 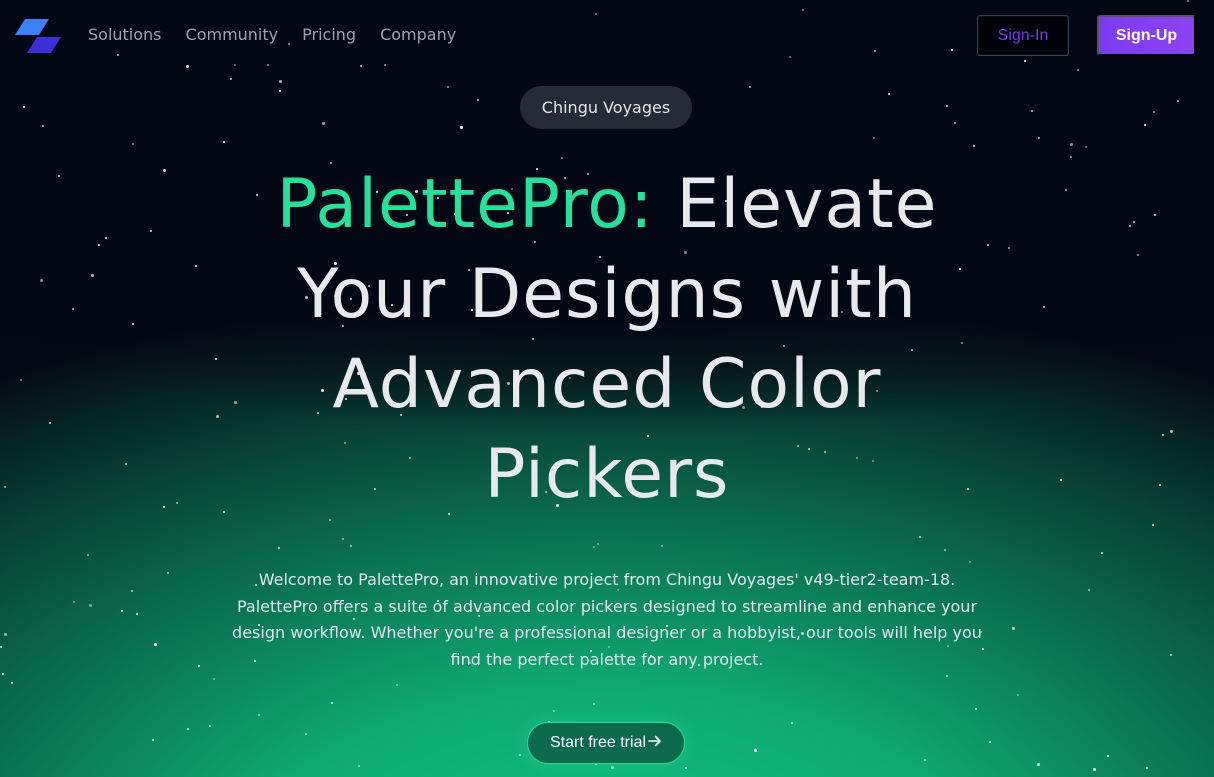 I want to click on project-badge: Chingu Voyages, so click(x=606, y=107).